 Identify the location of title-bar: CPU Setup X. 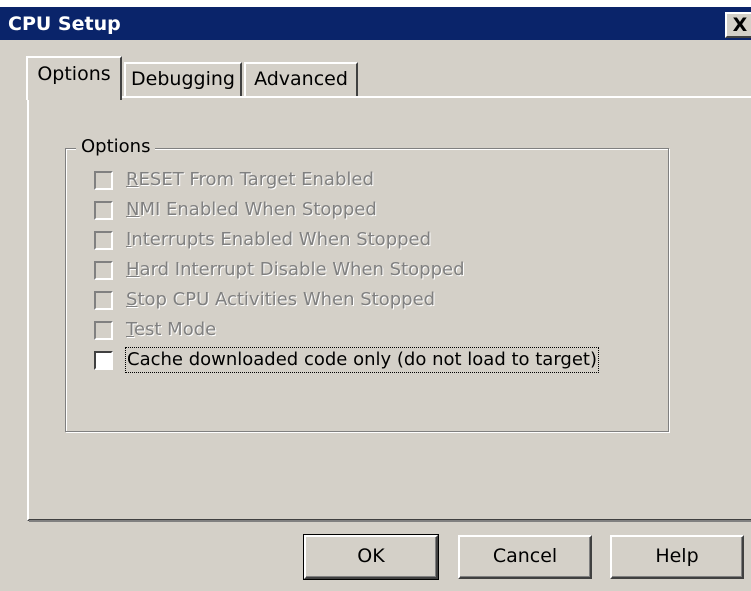
(375, 20).